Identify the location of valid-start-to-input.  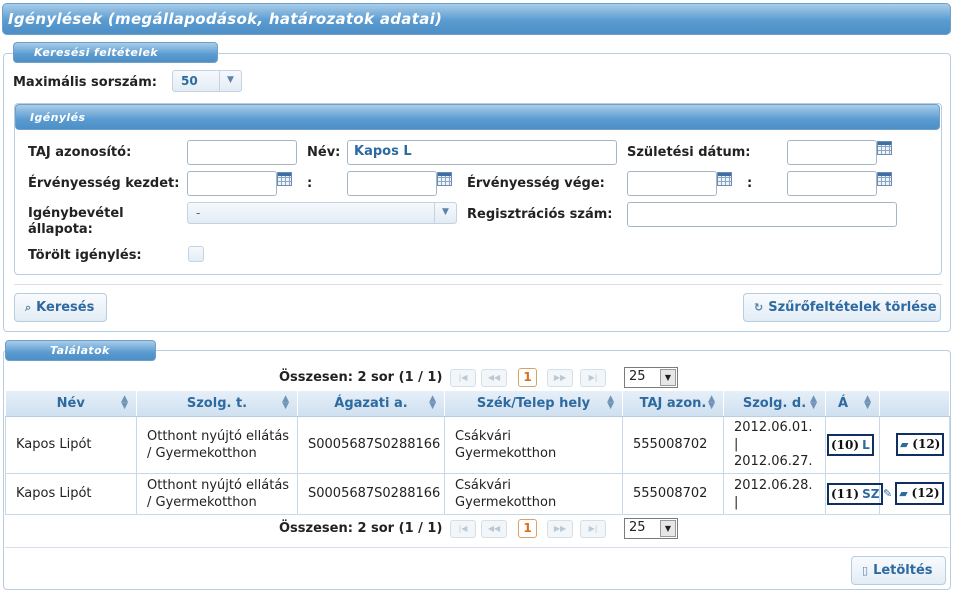
(392, 183).